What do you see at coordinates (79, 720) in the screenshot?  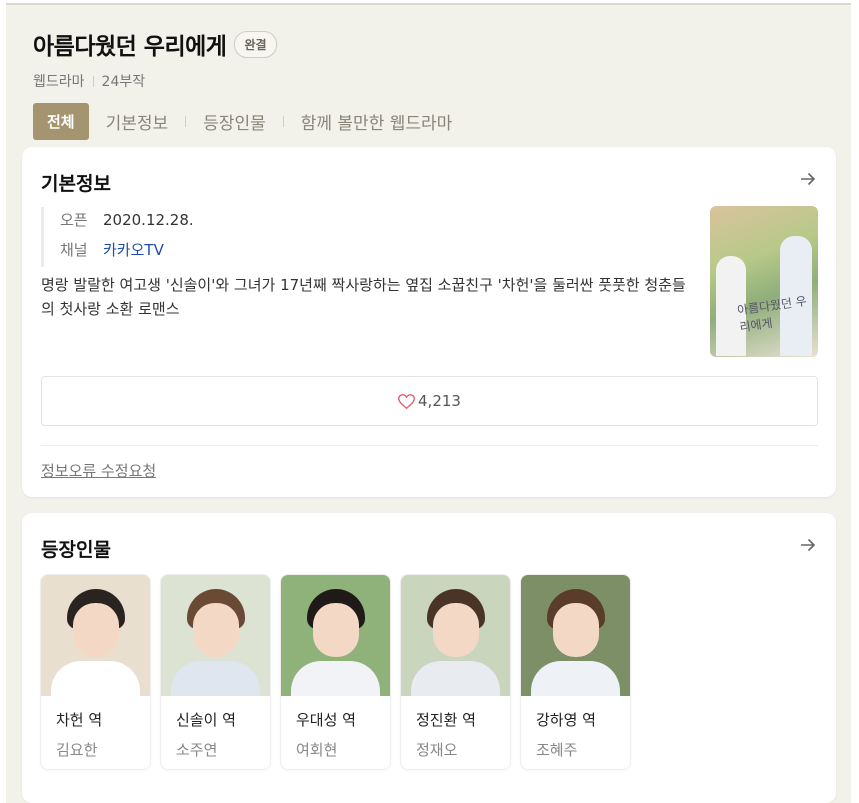 I see `cast-role: 차헌 역` at bounding box center [79, 720].